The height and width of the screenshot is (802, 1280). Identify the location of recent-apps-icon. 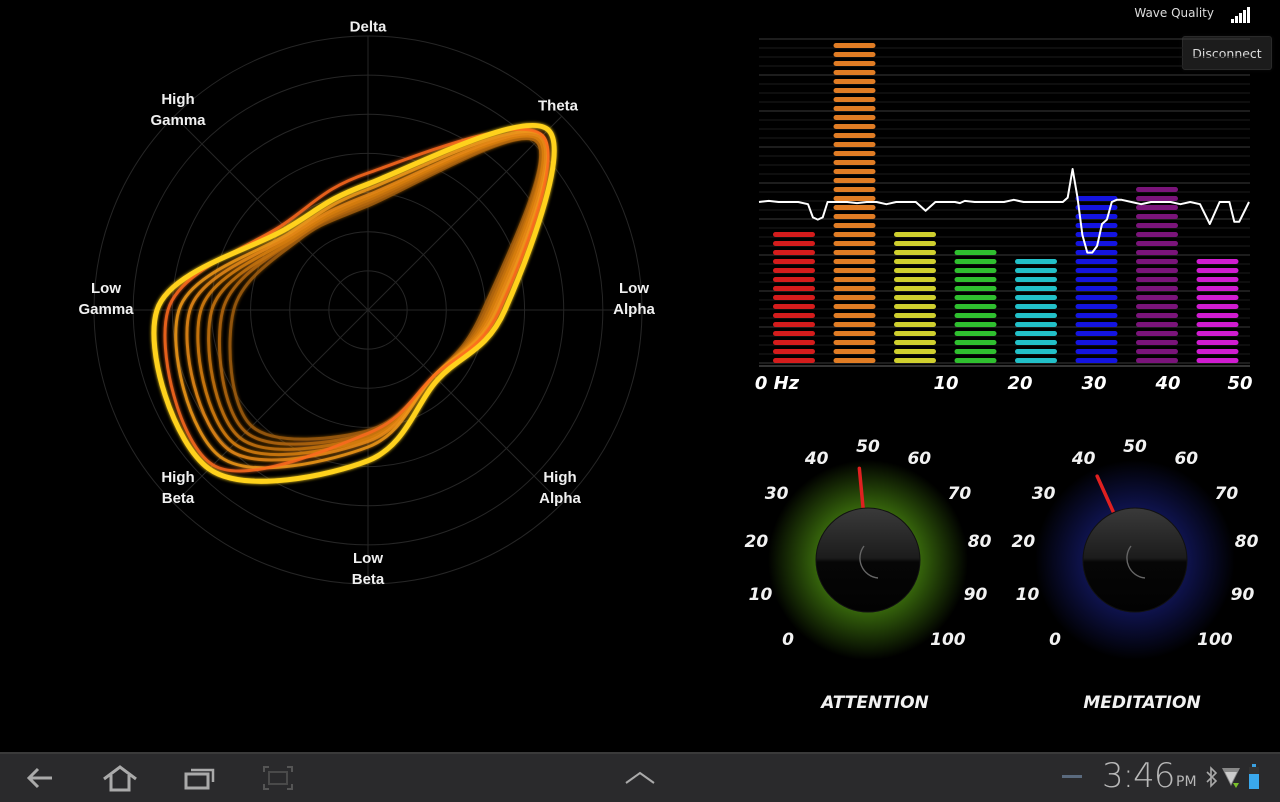
(199, 779).